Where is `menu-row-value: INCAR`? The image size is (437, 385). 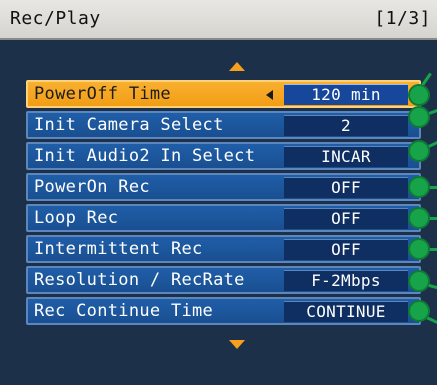 menu-row-value: INCAR is located at coordinates (346, 156).